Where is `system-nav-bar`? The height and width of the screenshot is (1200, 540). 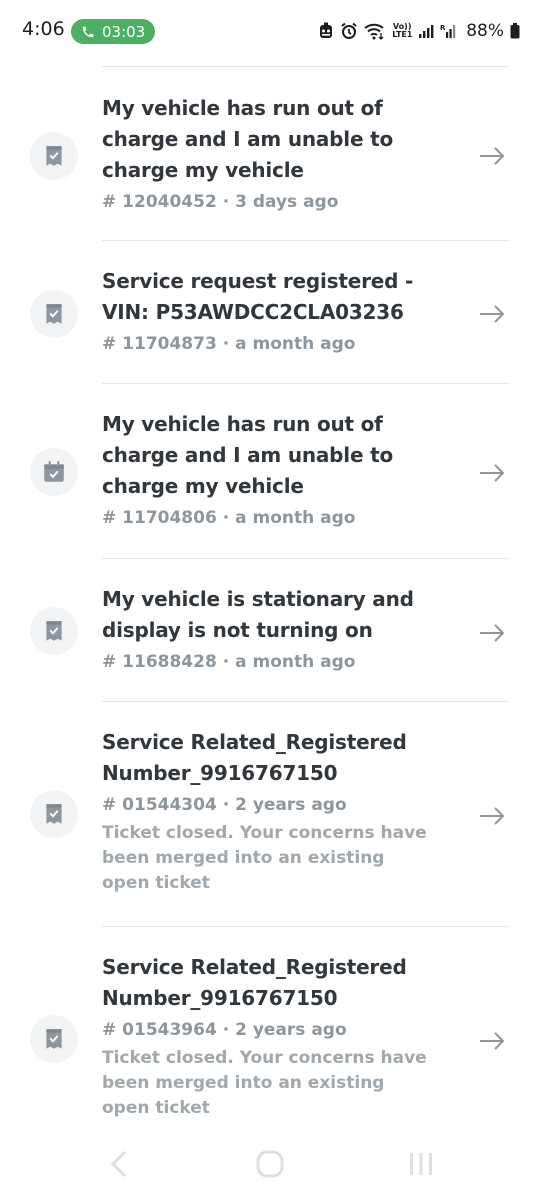 system-nav-bar is located at coordinates (270, 1166).